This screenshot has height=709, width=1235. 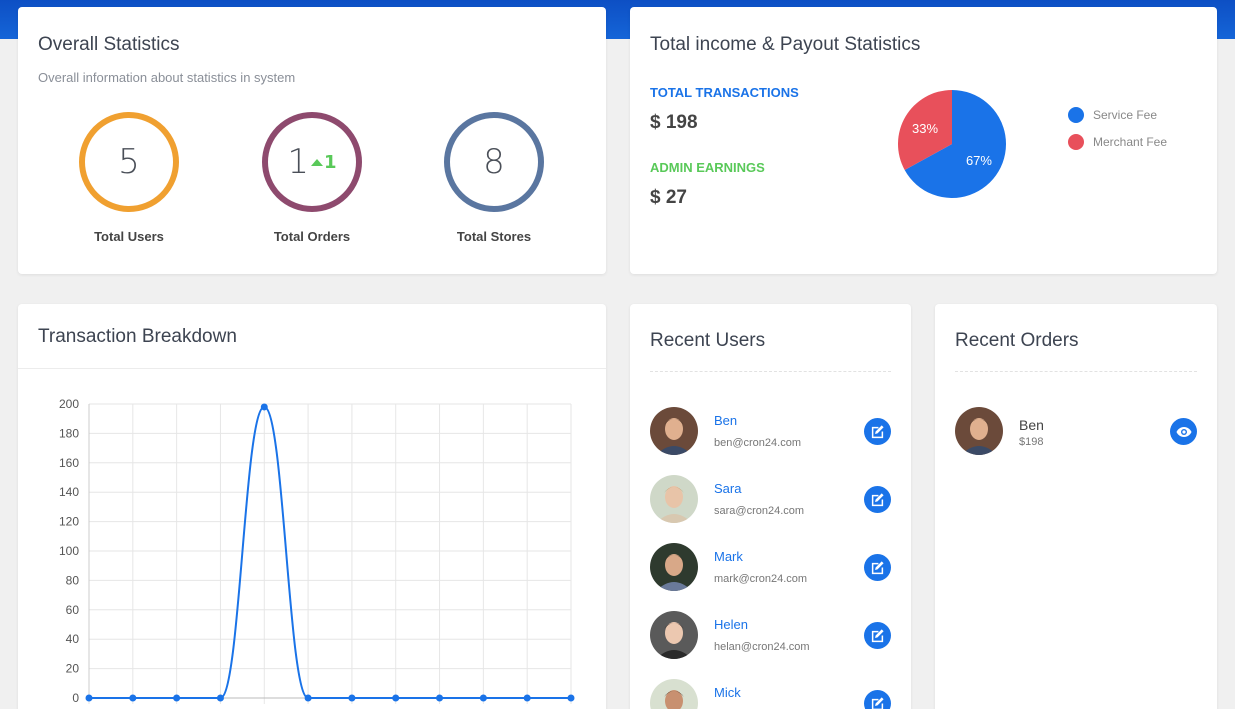 I want to click on y-tick-label: 0, so click(x=75, y=698).